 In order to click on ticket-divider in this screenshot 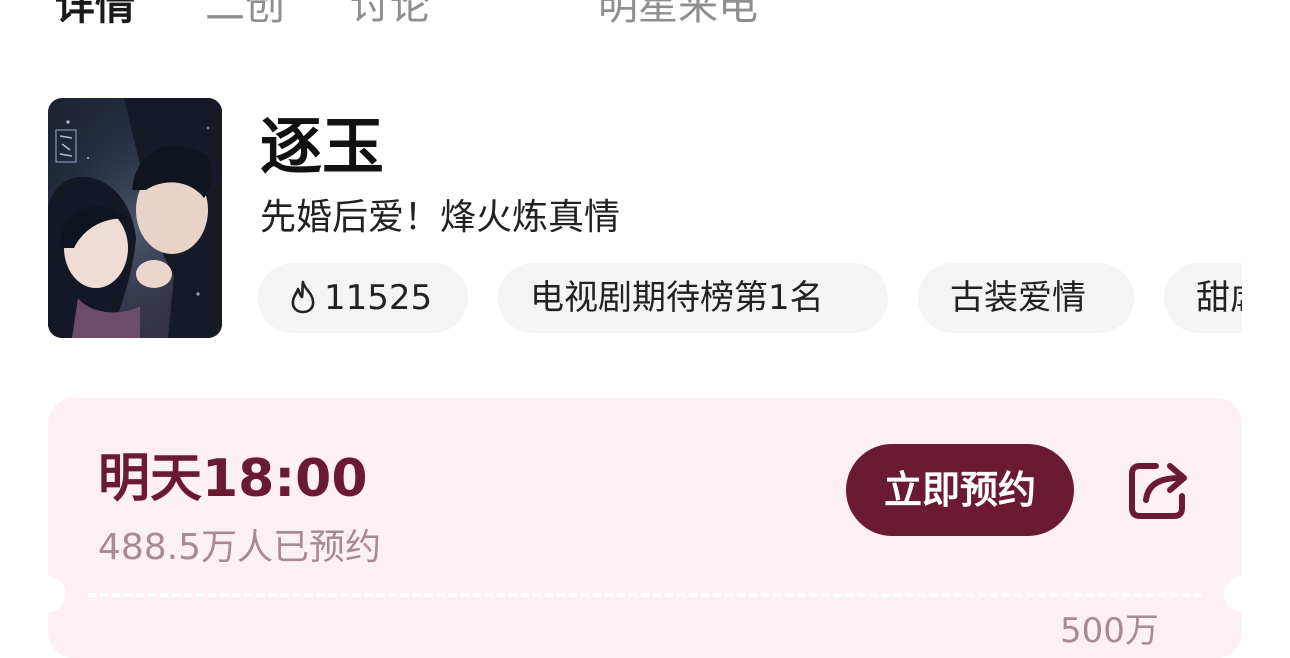, I will do `click(645, 595)`.